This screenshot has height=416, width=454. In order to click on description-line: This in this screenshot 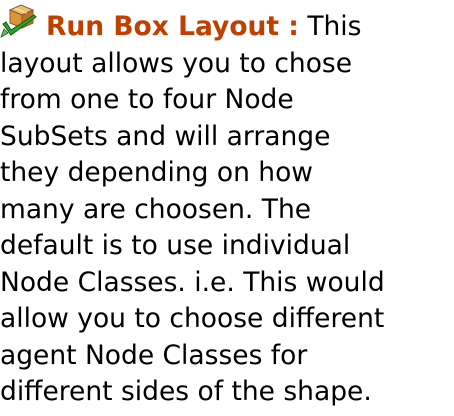, I will do `click(334, 26)`.